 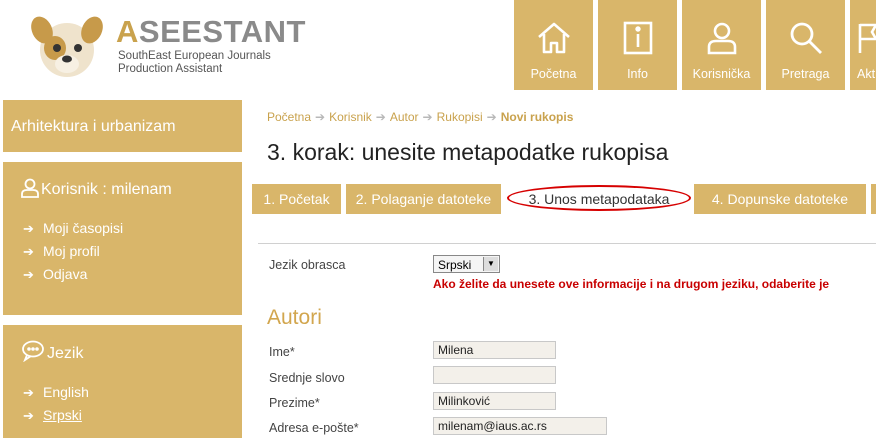 What do you see at coordinates (71, 251) in the screenshot?
I see `sidebar-link-my-profile-label: Moj profil` at bounding box center [71, 251].